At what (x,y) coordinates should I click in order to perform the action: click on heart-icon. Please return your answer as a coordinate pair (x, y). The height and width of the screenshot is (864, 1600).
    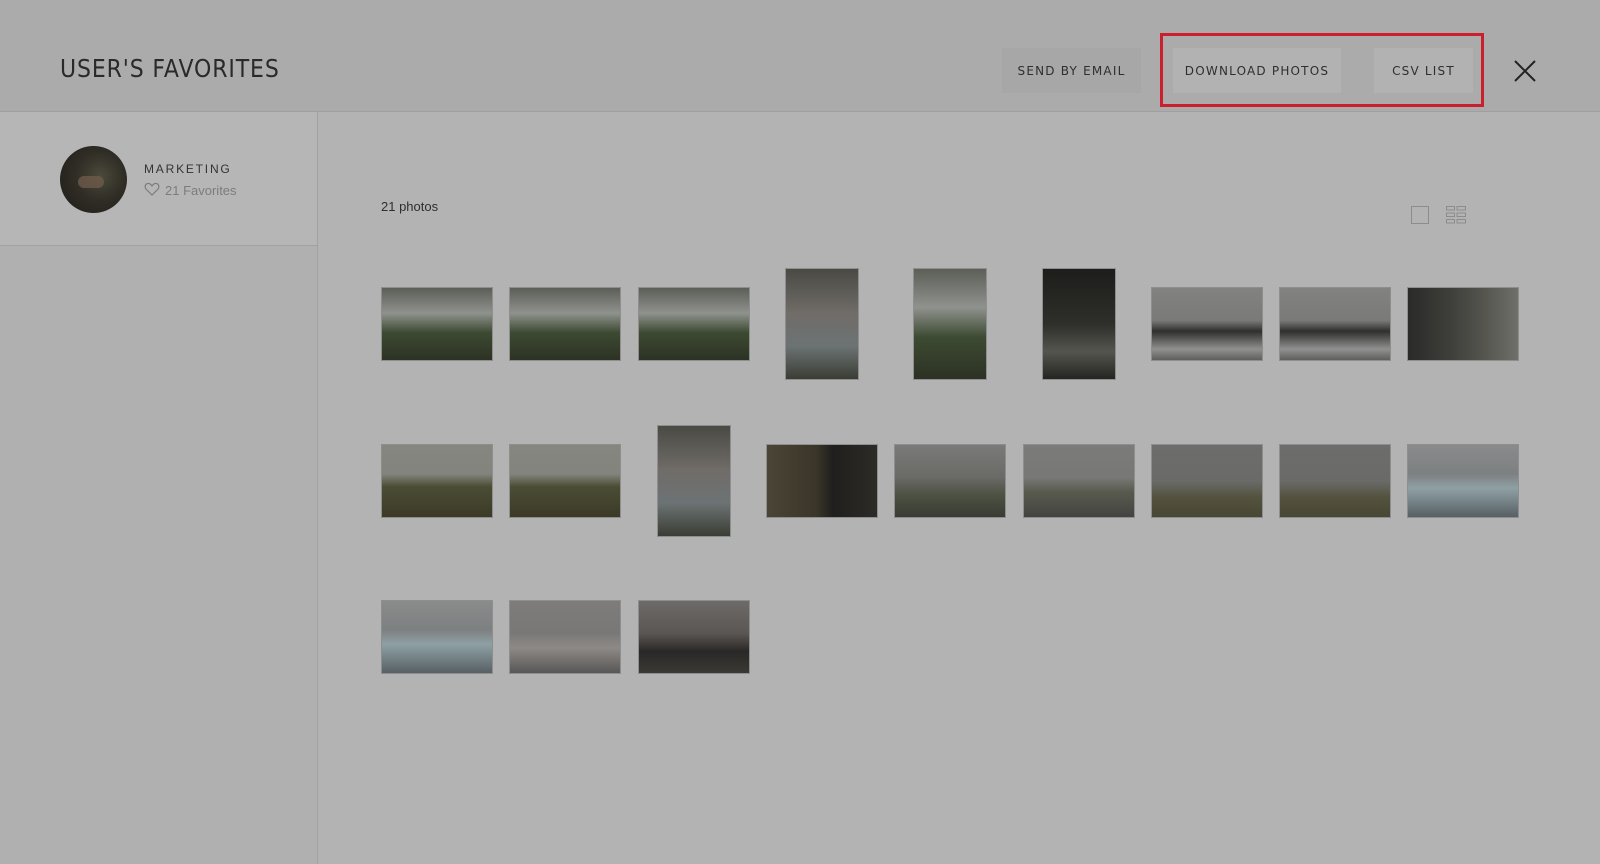
    Looking at the image, I should click on (152, 190).